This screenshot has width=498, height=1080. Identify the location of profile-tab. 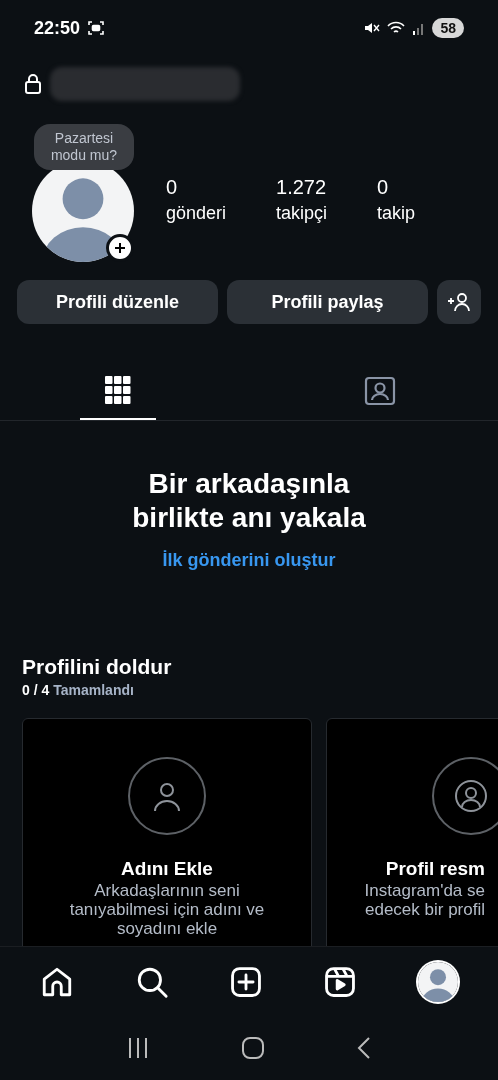
(437, 981).